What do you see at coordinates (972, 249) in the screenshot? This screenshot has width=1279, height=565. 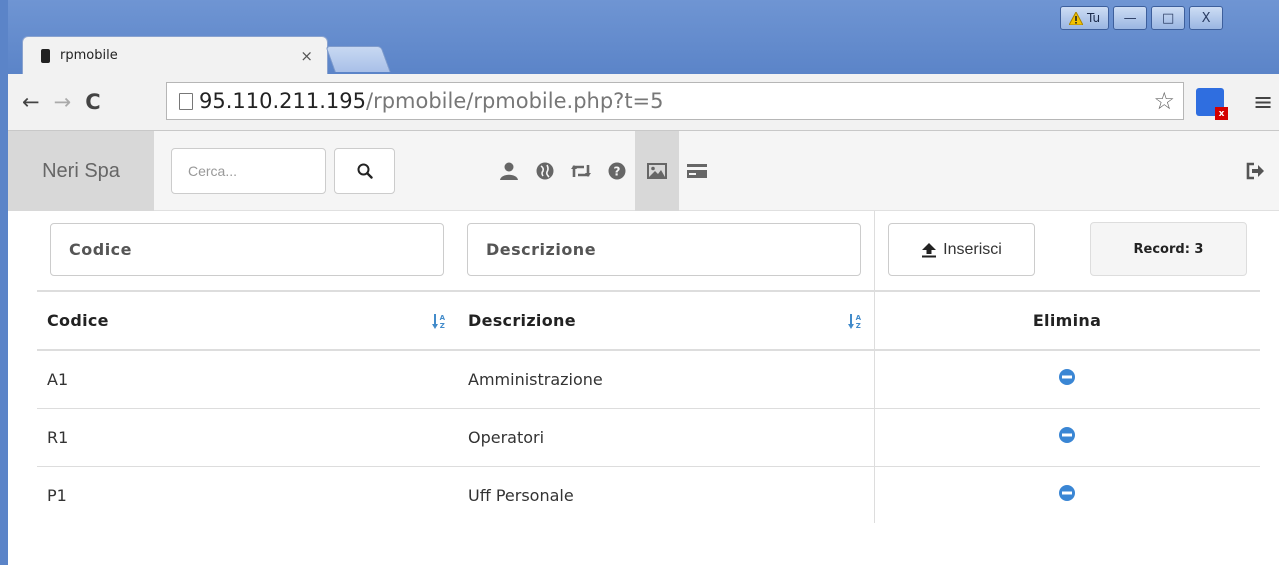 I see `insert-button-label: Inserisci` at bounding box center [972, 249].